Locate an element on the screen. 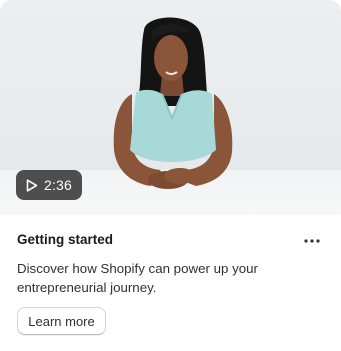 This screenshot has height=351, width=341. more-horizontal-icon is located at coordinates (312, 241).